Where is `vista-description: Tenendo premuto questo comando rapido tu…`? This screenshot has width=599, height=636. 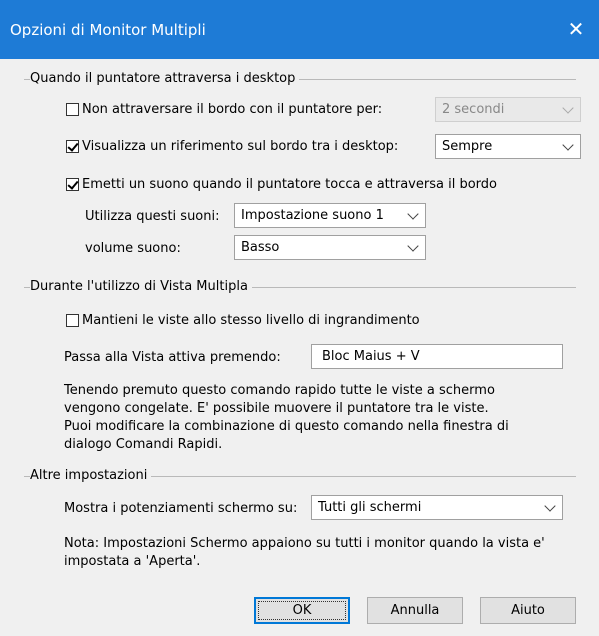
vista-description: Tenendo premuto questo comando rapido tu… is located at coordinates (286, 418).